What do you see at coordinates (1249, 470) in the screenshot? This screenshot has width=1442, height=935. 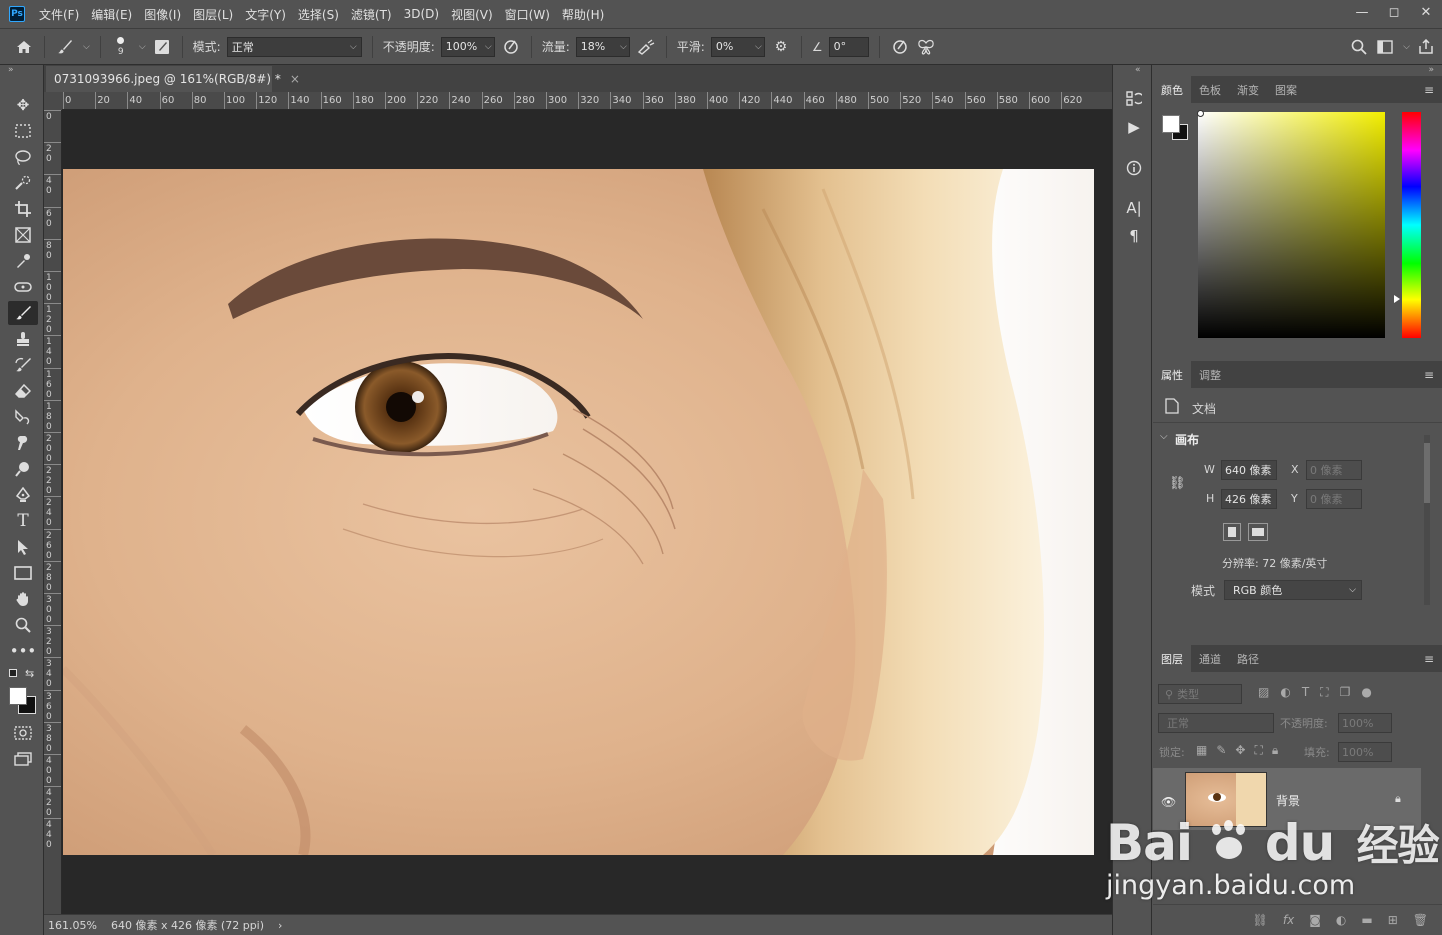 I see `width-input: 640 像素` at bounding box center [1249, 470].